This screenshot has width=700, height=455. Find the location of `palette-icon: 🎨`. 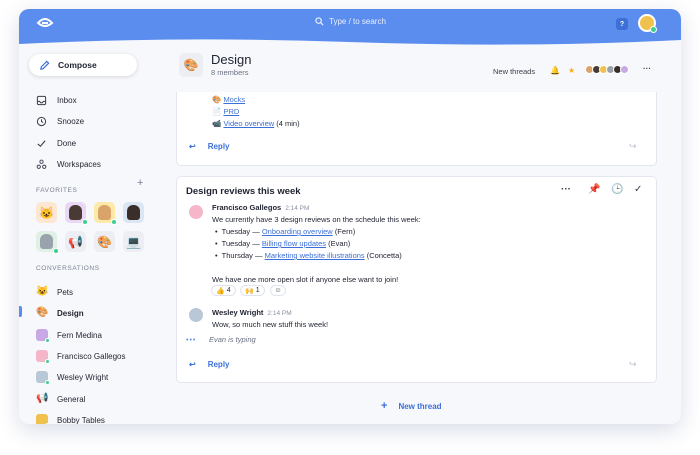

palette-icon: 🎨 is located at coordinates (191, 65).